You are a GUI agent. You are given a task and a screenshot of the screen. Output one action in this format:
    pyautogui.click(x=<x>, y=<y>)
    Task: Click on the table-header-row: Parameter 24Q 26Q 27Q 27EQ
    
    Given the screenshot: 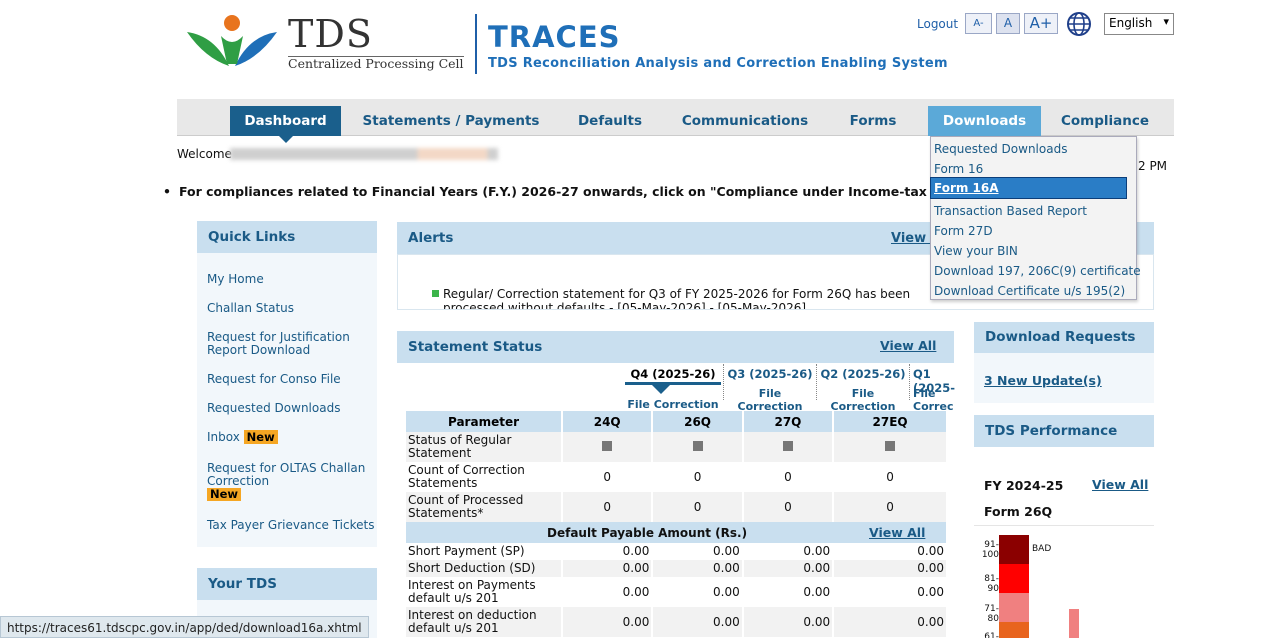 What is the action you would take?
    pyautogui.click(x=676, y=421)
    